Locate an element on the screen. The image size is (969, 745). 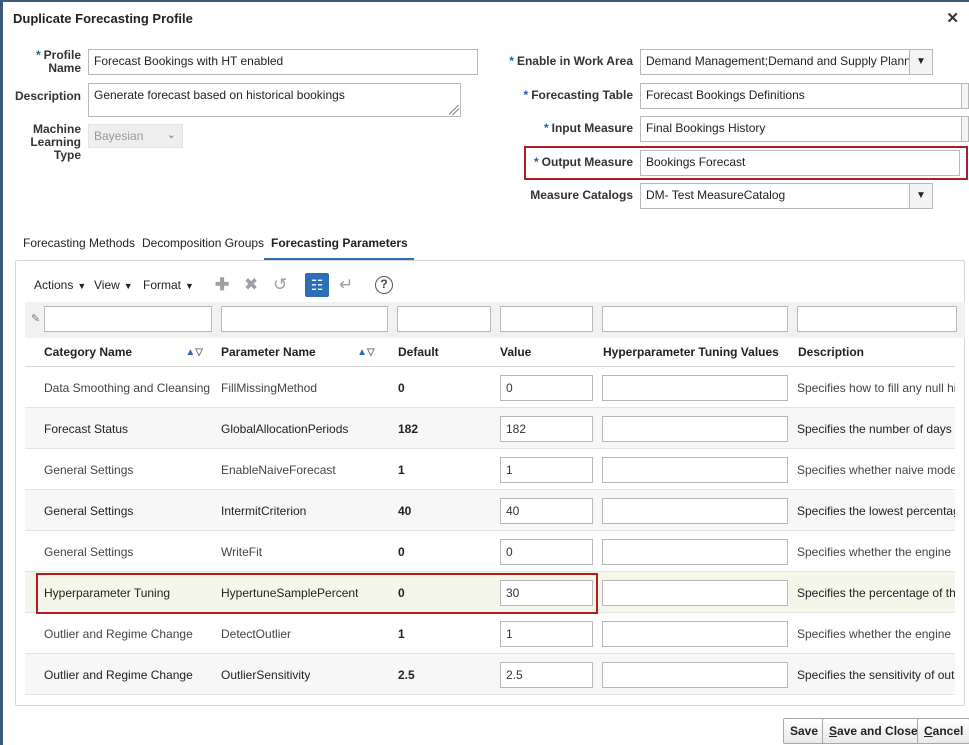
measure-catalogs-input: DM- Test MeasureCatalog is located at coordinates (775, 196).